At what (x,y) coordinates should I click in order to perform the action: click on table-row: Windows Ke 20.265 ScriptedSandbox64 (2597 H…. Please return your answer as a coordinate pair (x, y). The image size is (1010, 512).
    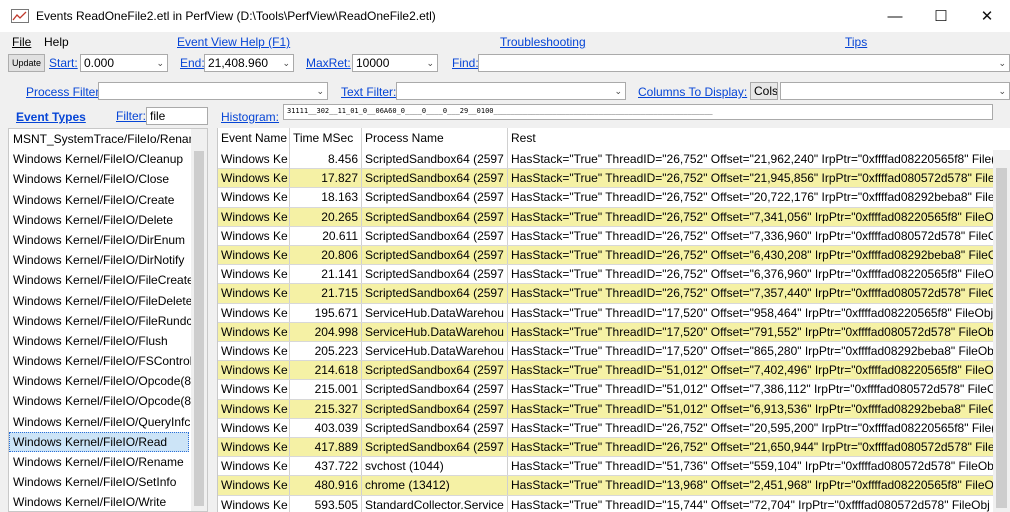
    Looking at the image, I should click on (605, 217).